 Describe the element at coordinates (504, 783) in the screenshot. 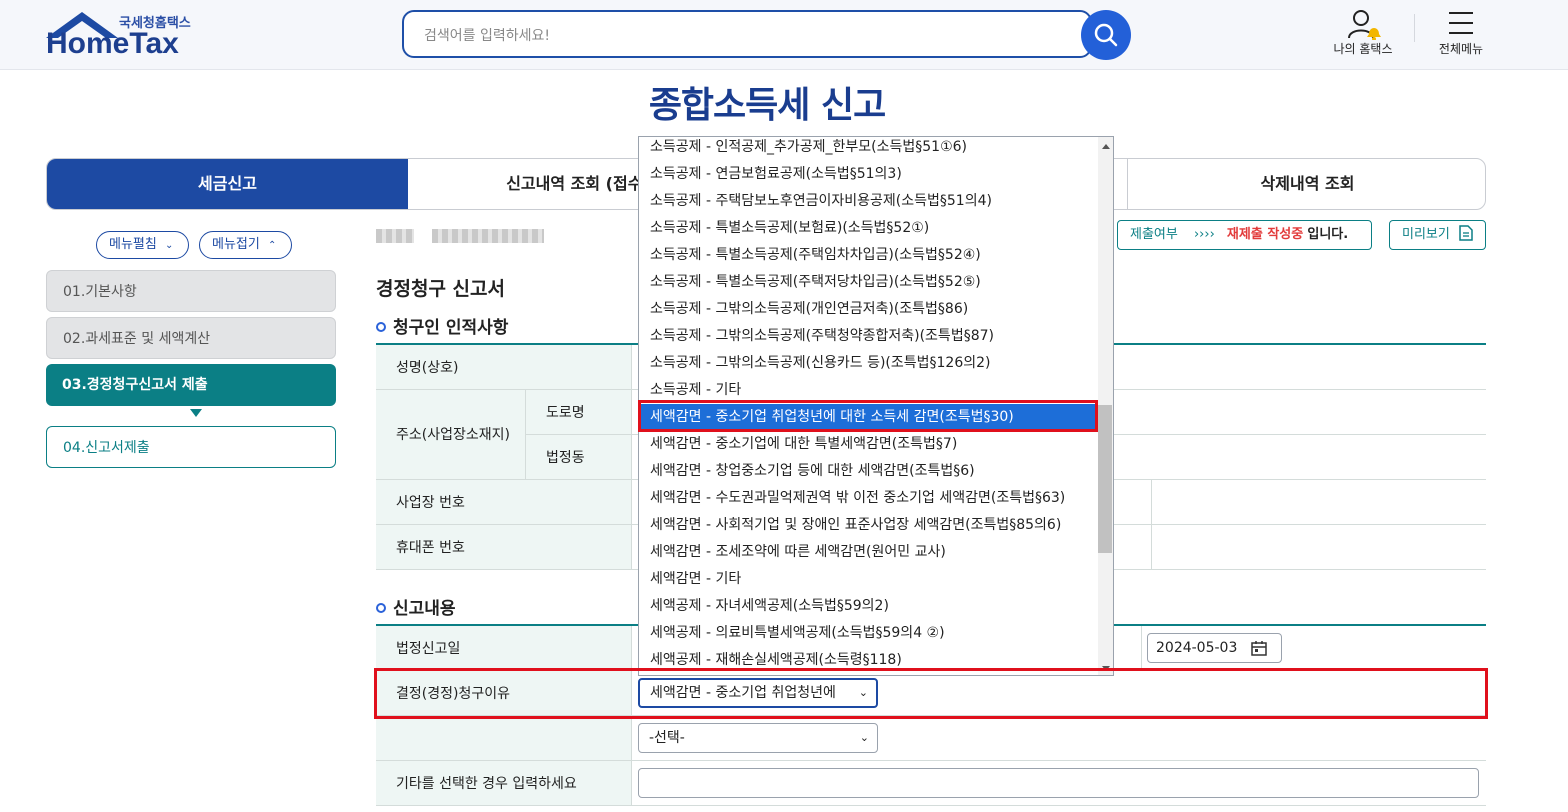

I see `other-label: 기타를 선택한 경우 입력하세요` at that location.